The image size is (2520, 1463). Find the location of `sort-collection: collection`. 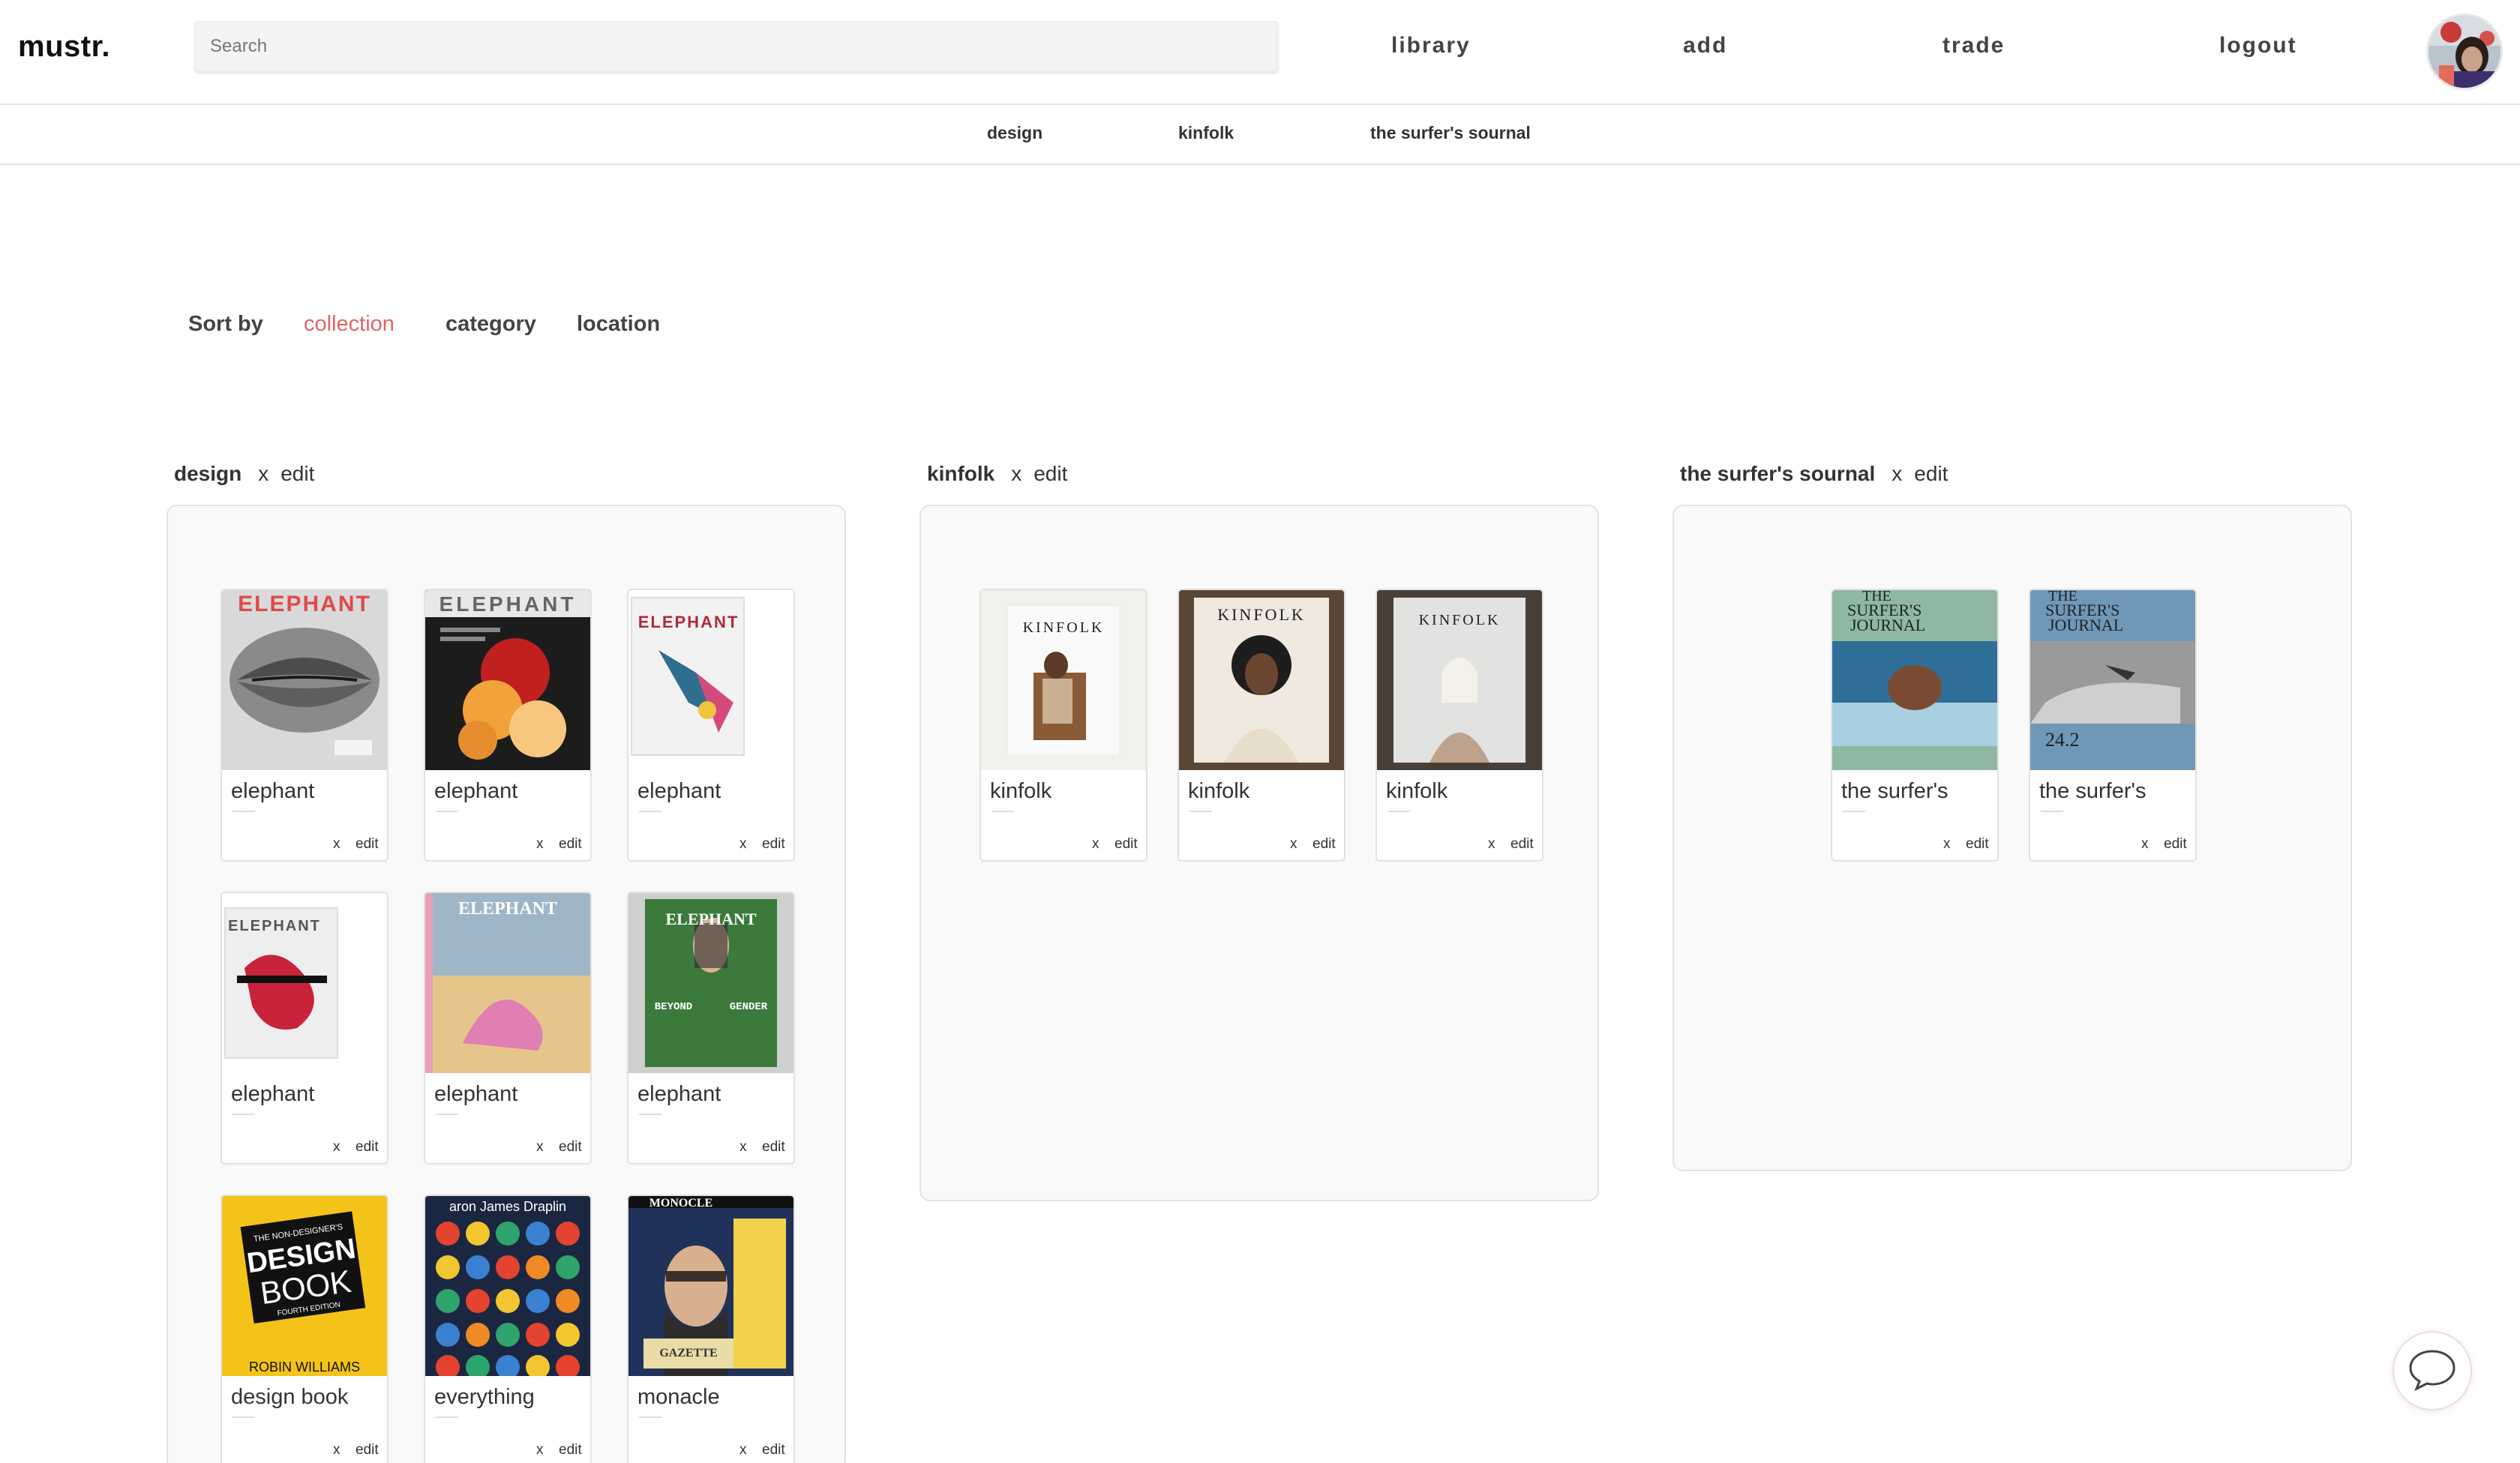

sort-collection: collection is located at coordinates (349, 324).